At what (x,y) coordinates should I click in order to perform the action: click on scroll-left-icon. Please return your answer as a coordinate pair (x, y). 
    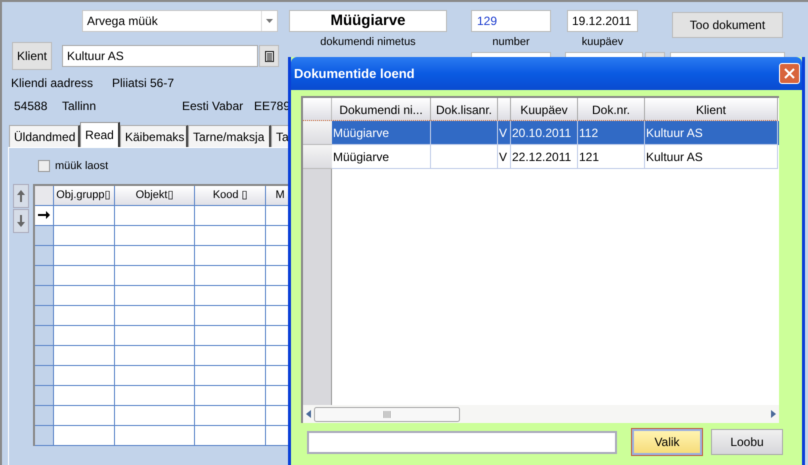
    Looking at the image, I should click on (308, 414).